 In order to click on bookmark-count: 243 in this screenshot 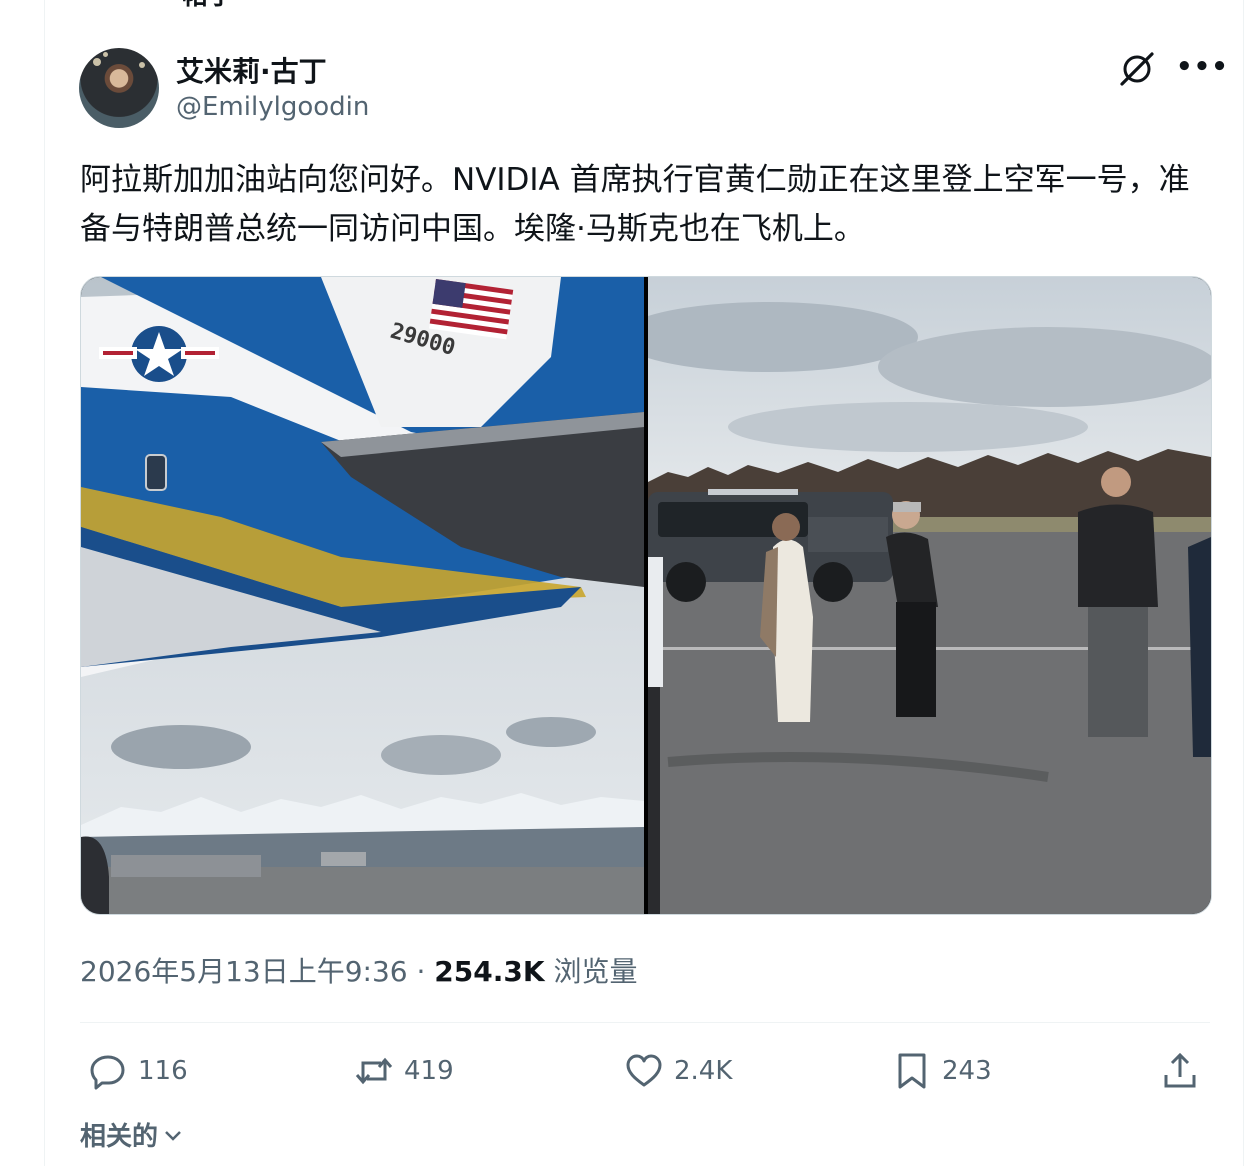, I will do `click(967, 1071)`.